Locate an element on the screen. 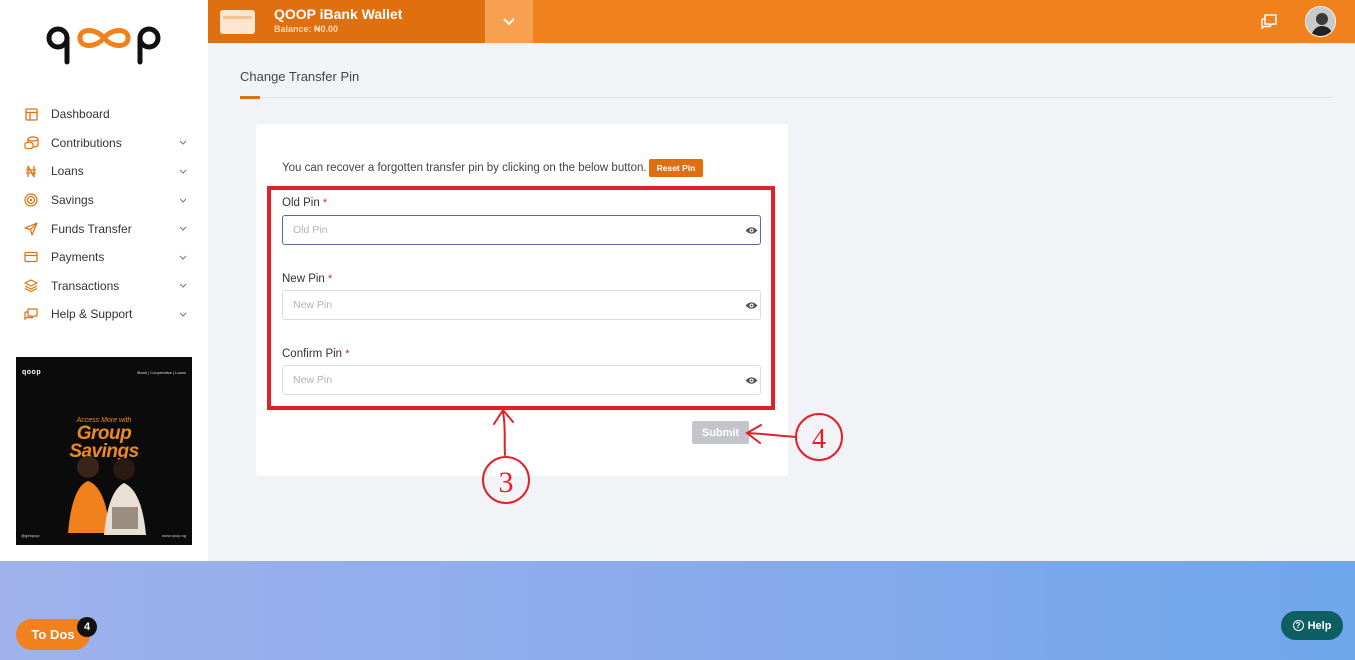 This screenshot has width=1355, height=660. old-pin-label-text: Old Pin is located at coordinates (301, 203).